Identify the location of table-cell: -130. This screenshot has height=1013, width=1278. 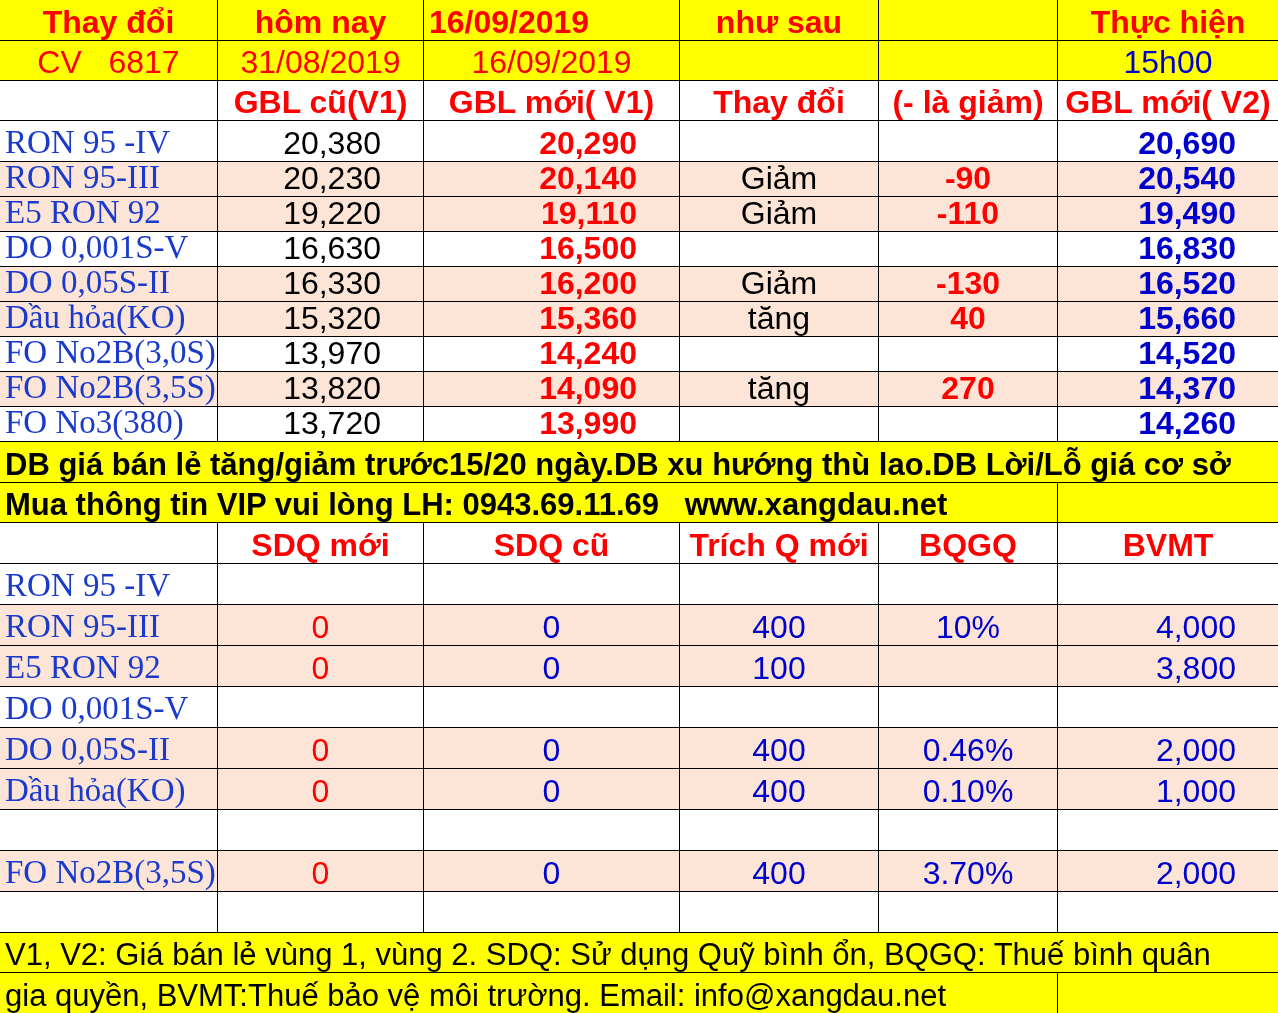
(968, 284).